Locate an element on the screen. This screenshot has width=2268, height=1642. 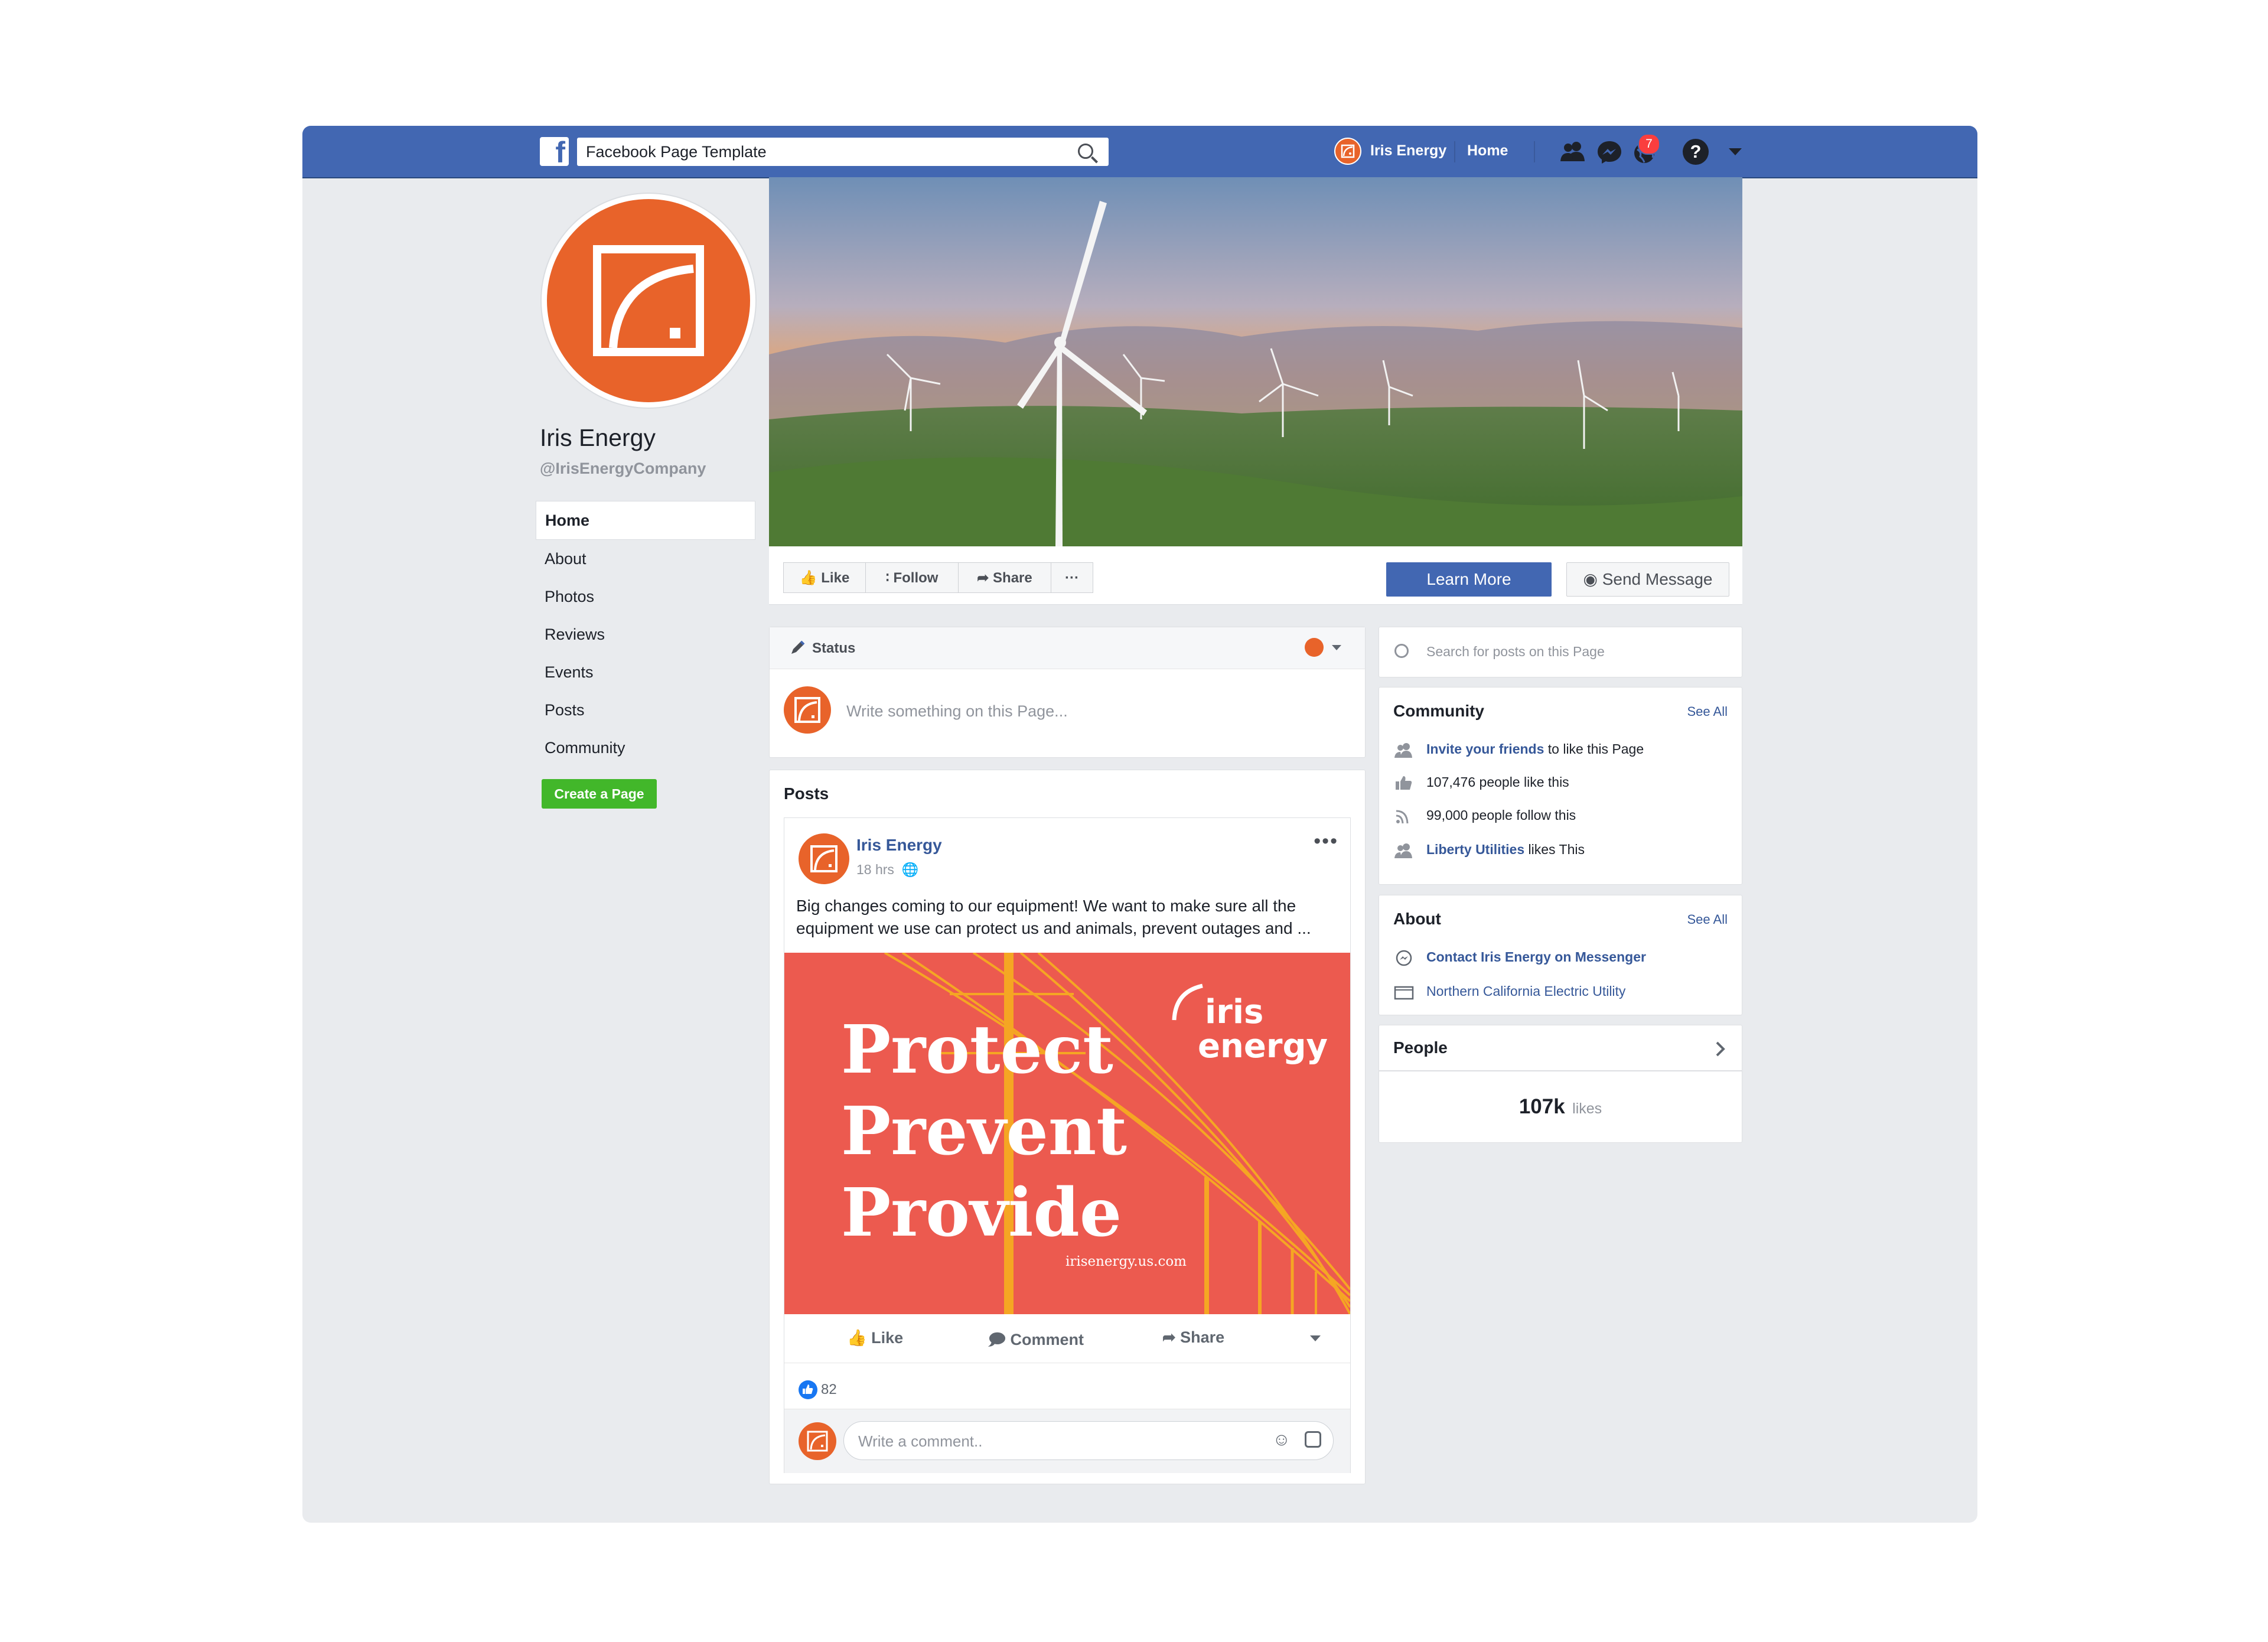
profile-picture is located at coordinates (648, 301).